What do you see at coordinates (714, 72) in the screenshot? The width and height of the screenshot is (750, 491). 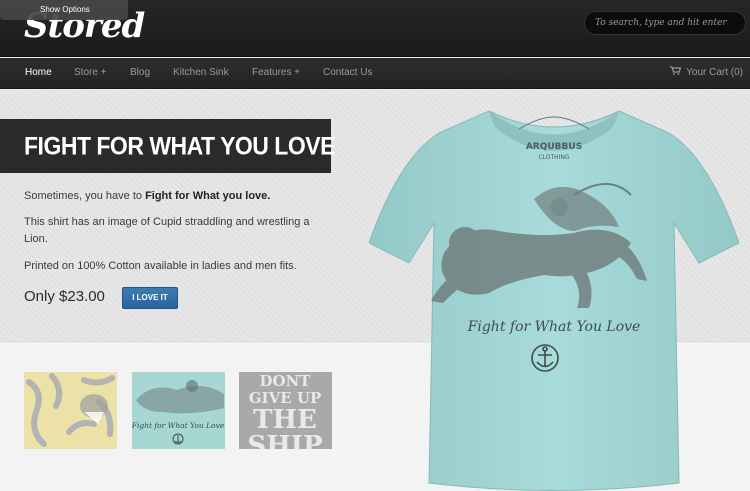 I see `cart-label: Your Cart (0)` at bounding box center [714, 72].